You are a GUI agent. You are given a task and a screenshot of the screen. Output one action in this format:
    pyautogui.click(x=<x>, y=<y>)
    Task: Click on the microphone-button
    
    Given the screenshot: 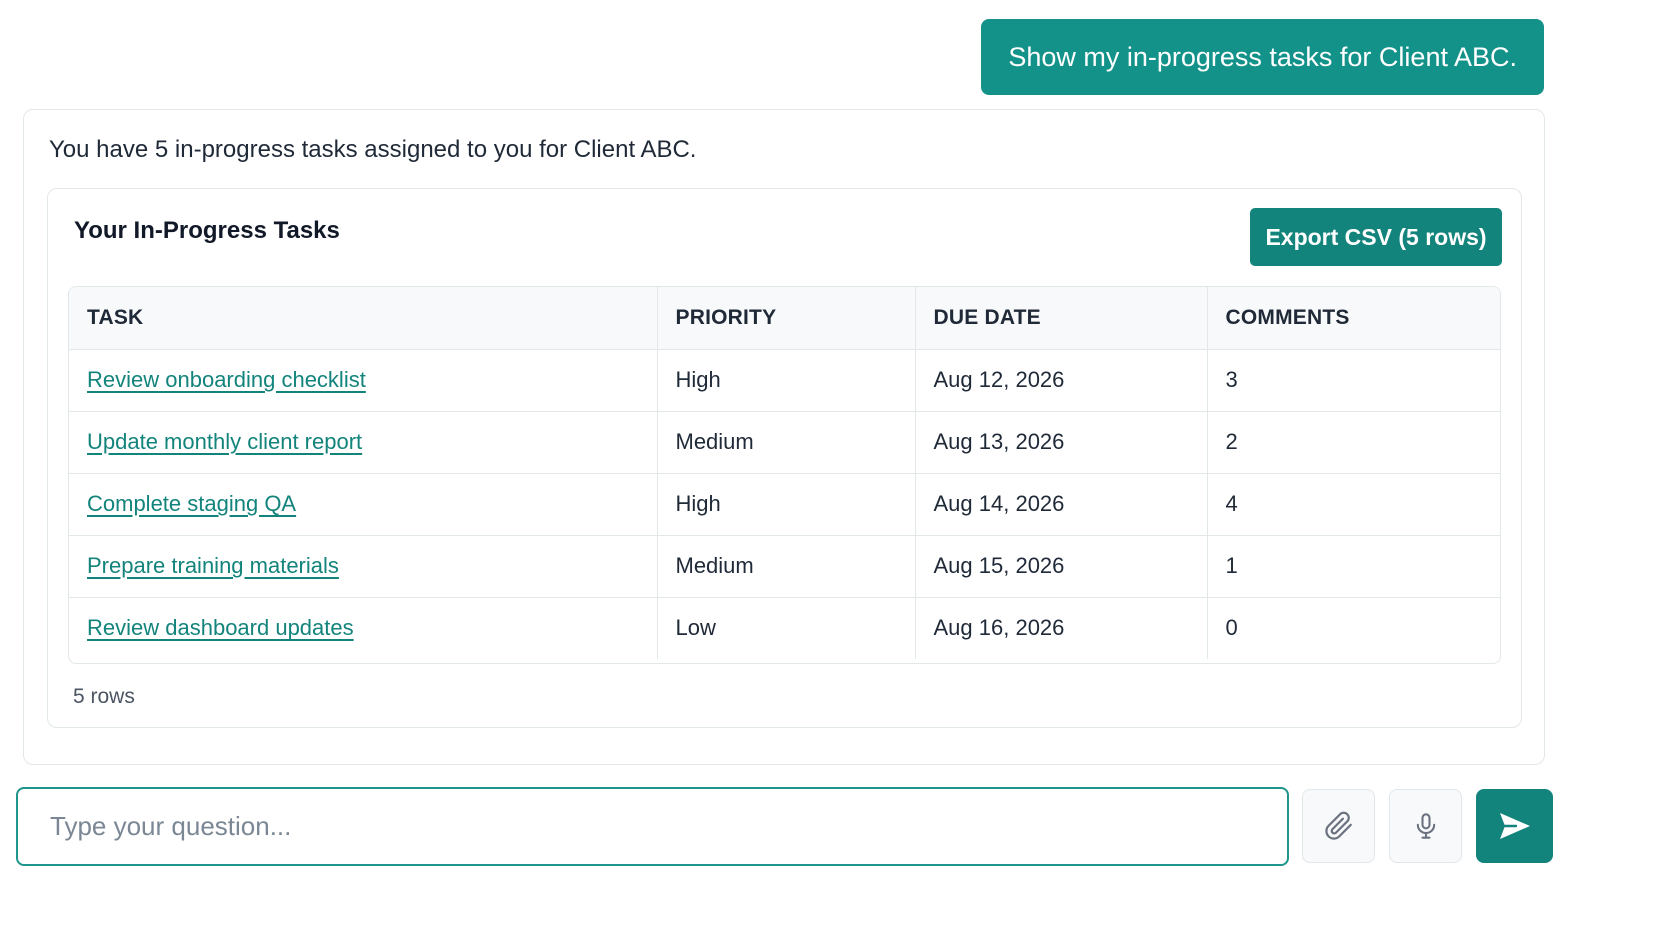 What is the action you would take?
    pyautogui.click(x=1425, y=826)
    